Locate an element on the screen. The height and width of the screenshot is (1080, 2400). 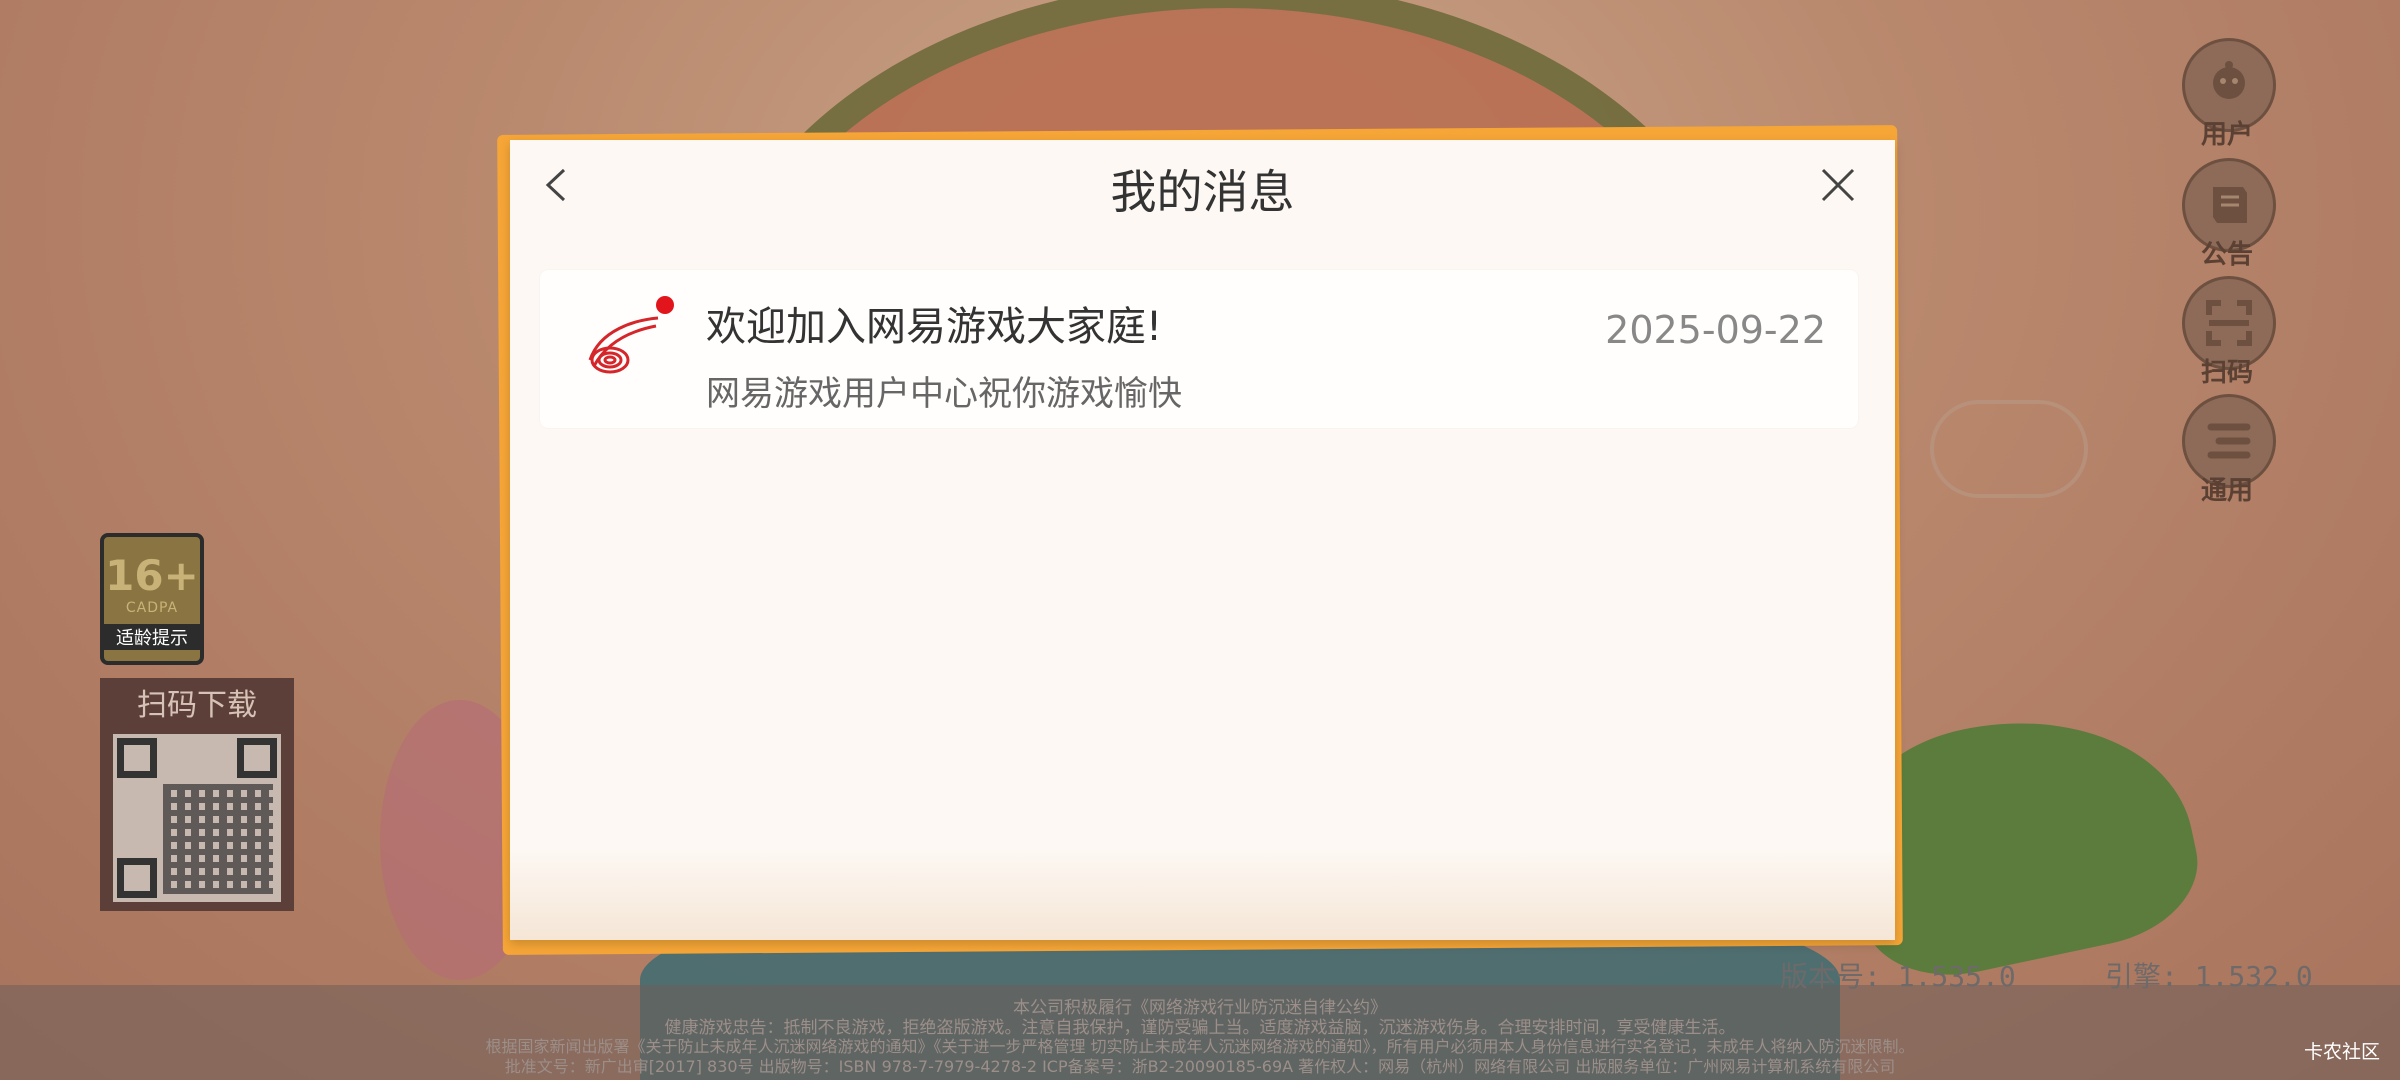
netease-logo-icon is located at coordinates (623, 343).